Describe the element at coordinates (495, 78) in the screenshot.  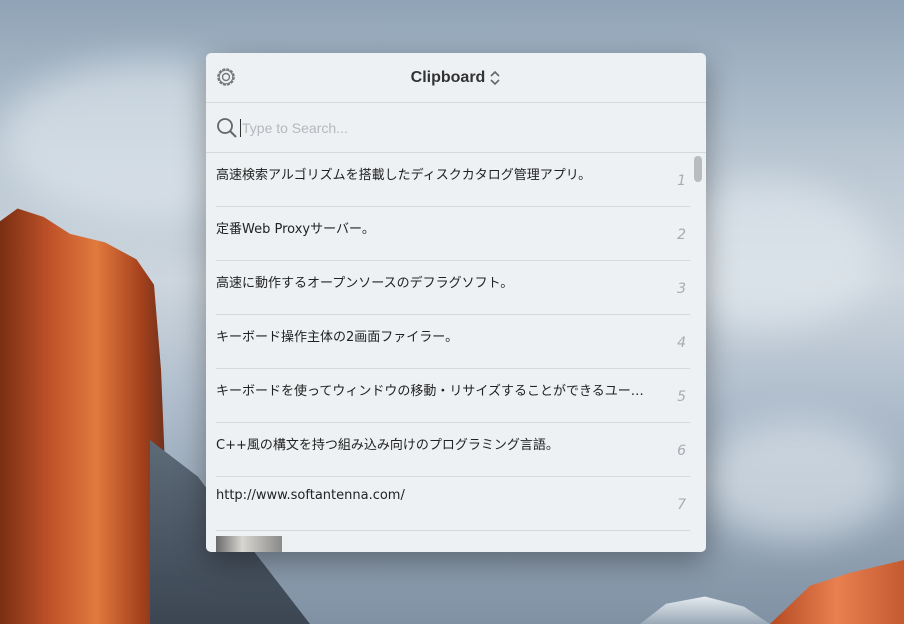
I see `chevron-up-down-icon` at that location.